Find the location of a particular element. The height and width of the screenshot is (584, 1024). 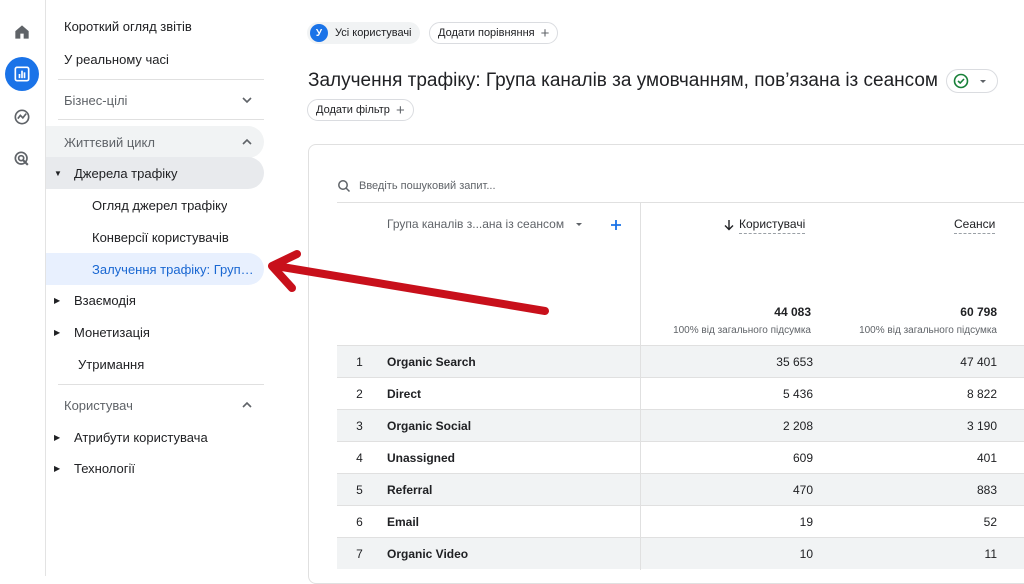

nav-monetization: ▶ Монетизація is located at coordinates (155, 332).